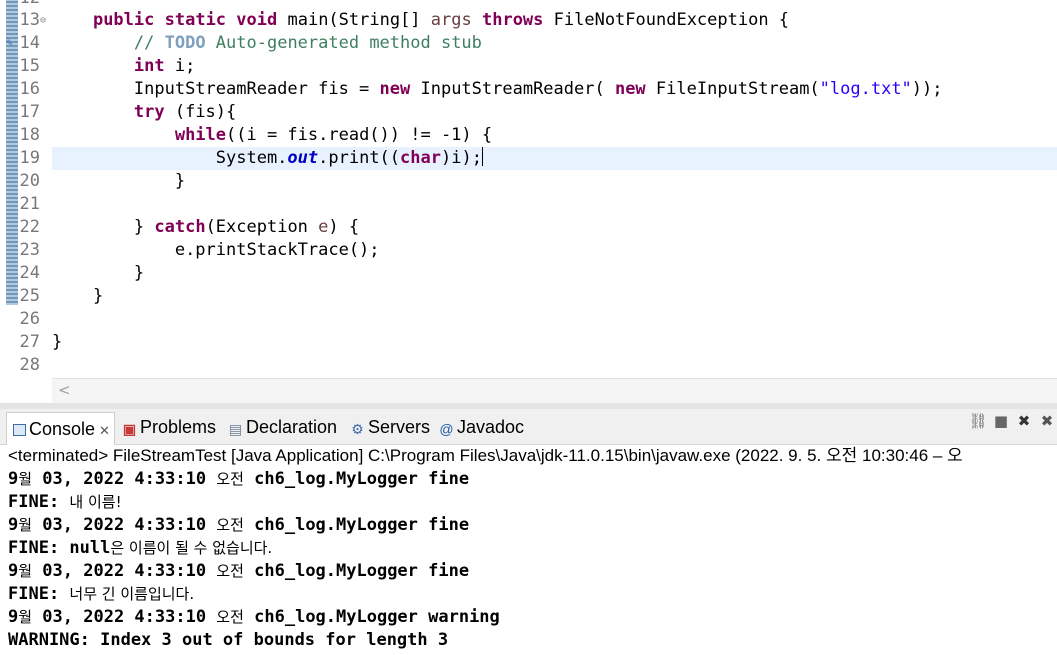 The height and width of the screenshot is (655, 1057). What do you see at coordinates (235, 429) in the screenshot?
I see `declaration-icon: ▤` at bounding box center [235, 429].